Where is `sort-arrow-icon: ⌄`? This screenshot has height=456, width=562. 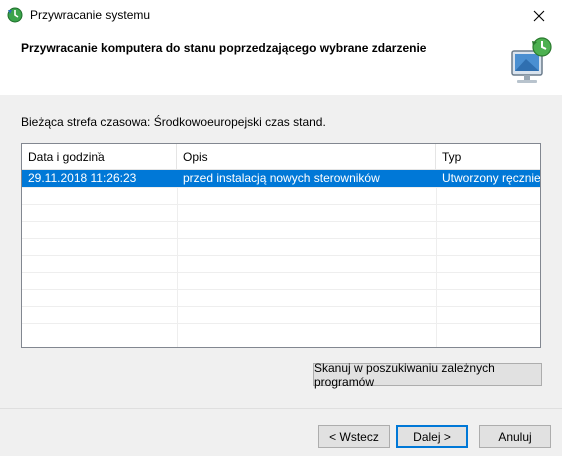
sort-arrow-icon: ⌄ is located at coordinates (99, 151).